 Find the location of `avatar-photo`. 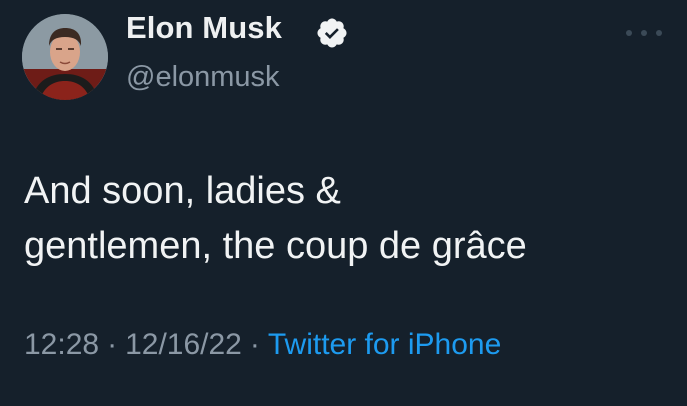

avatar-photo is located at coordinates (65, 57).